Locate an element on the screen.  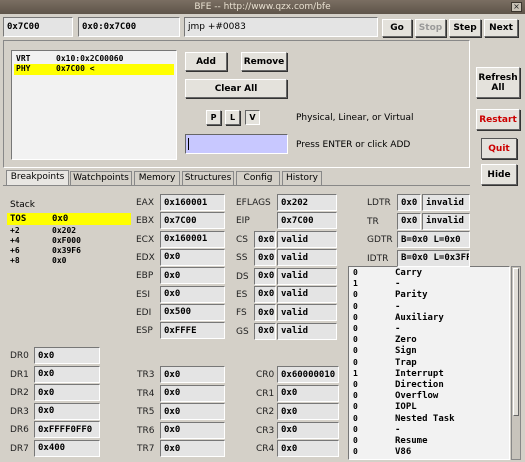
quit-button: Quit is located at coordinates (499, 148).